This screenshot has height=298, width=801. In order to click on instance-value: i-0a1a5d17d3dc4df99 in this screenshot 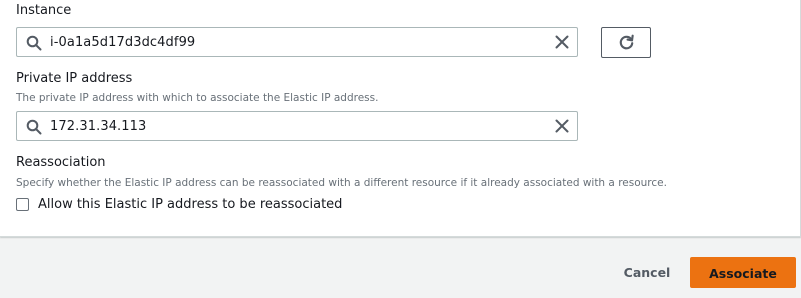, I will do `click(122, 42)`.